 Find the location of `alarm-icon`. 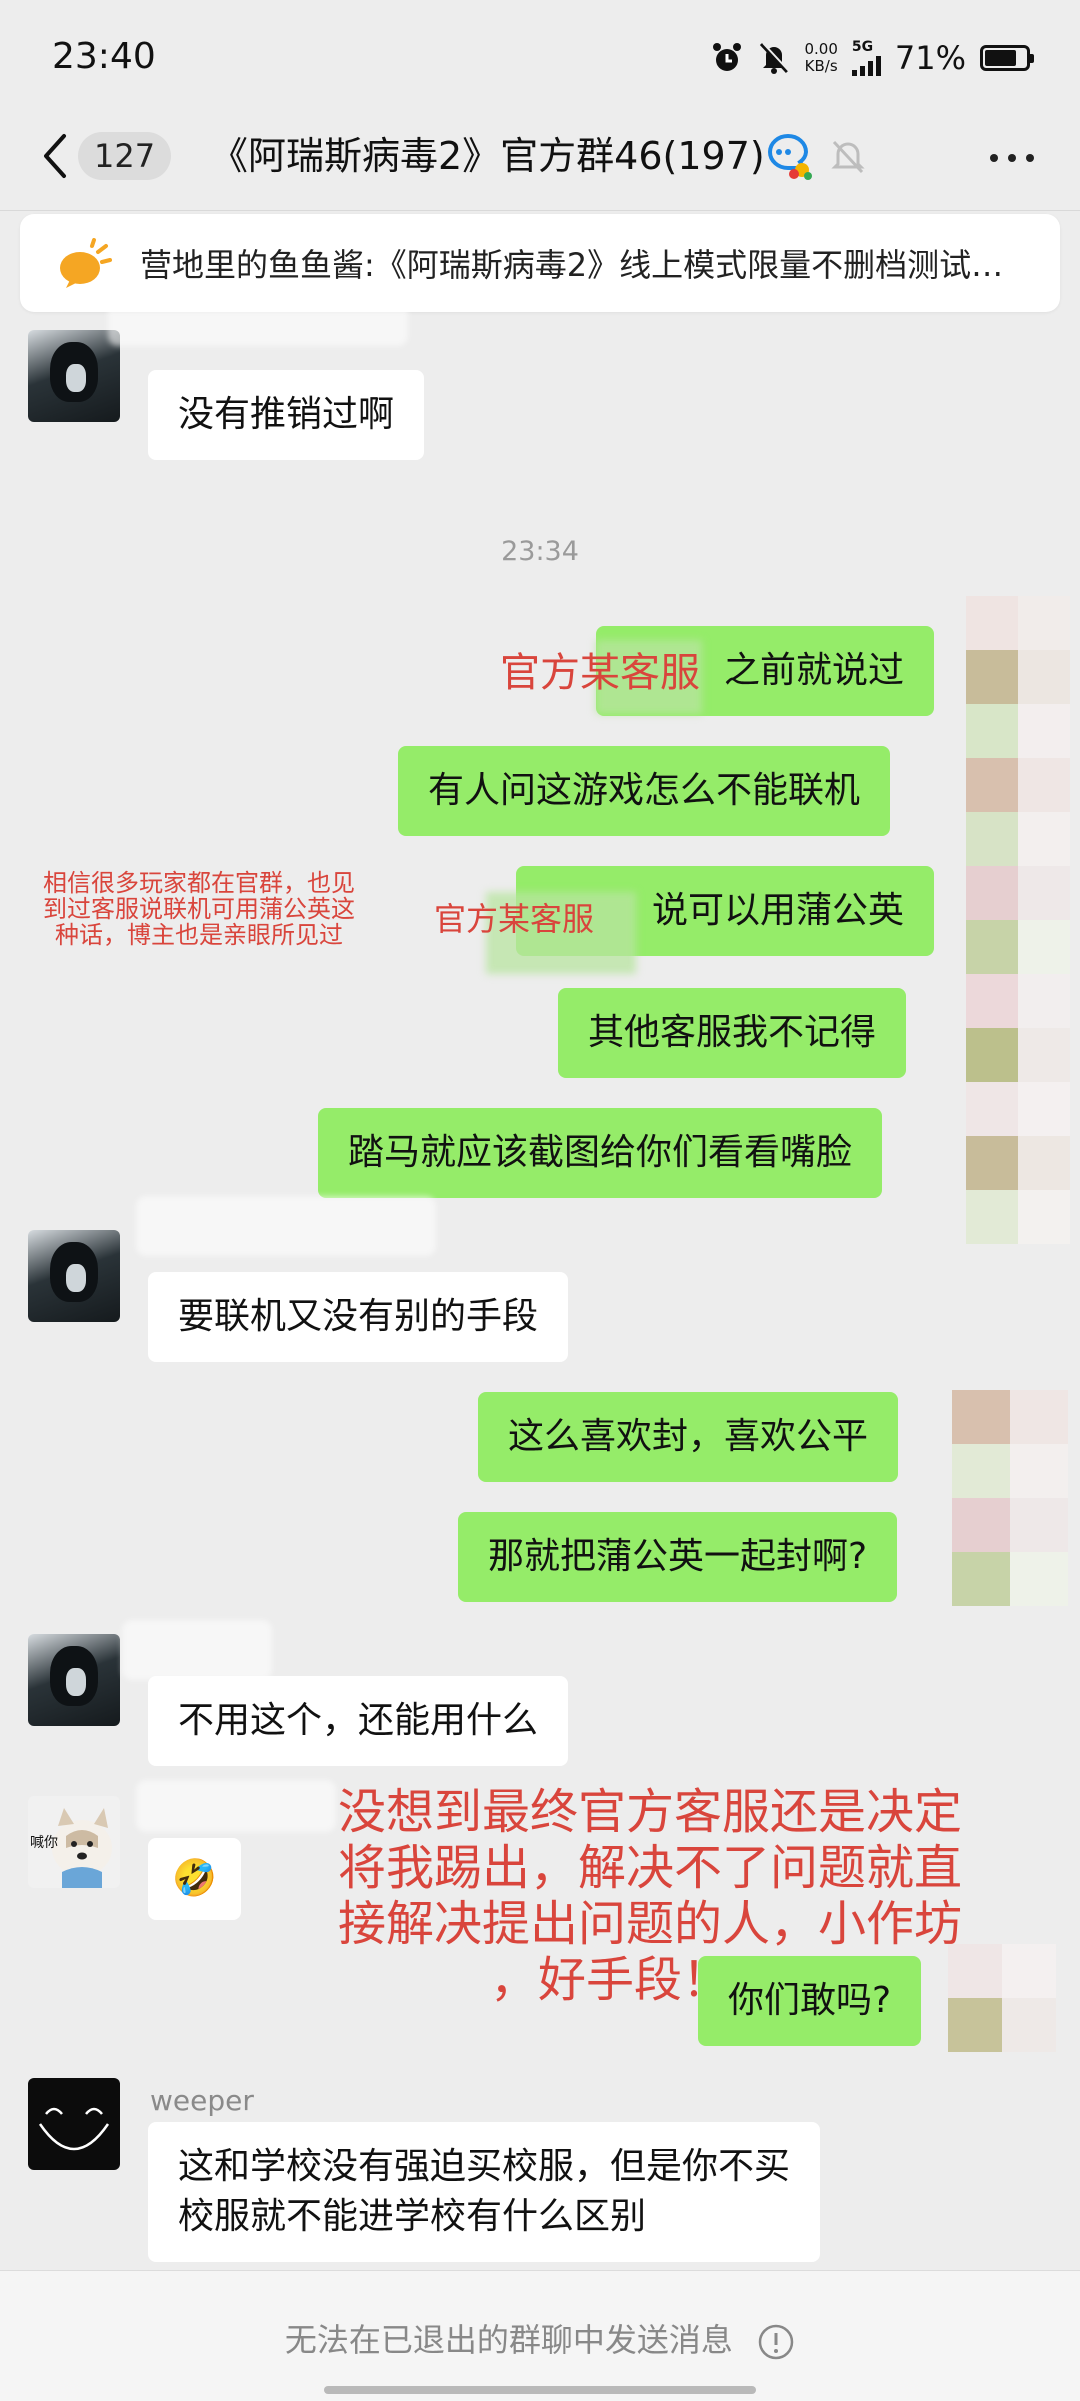

alarm-icon is located at coordinates (727, 57).